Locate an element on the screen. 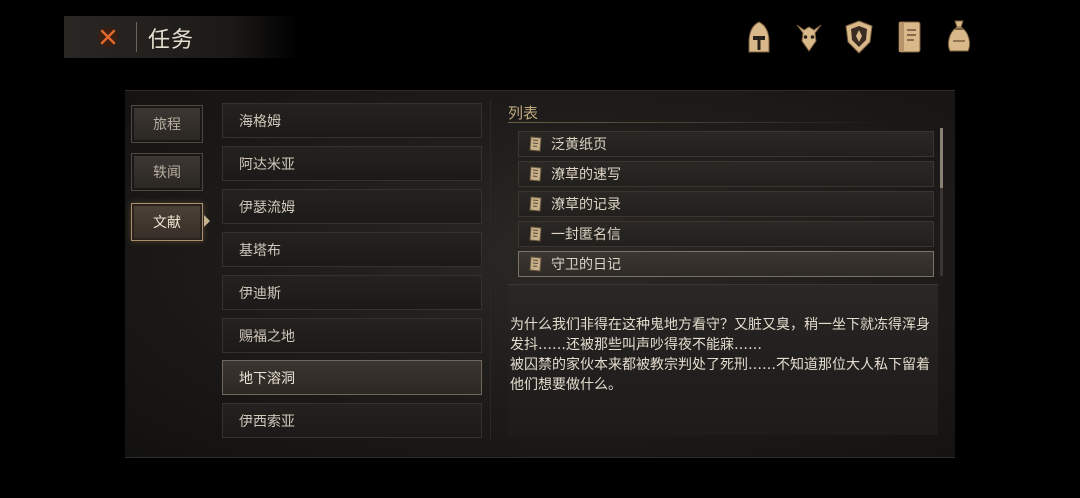 This screenshot has height=498, width=1080. journal-book-icon is located at coordinates (909, 37).